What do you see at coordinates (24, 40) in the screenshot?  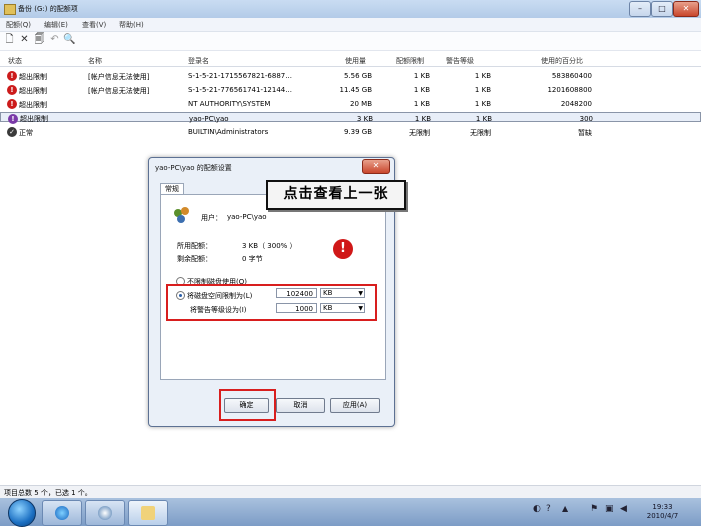 I see `delete-icon: ✕` at bounding box center [24, 40].